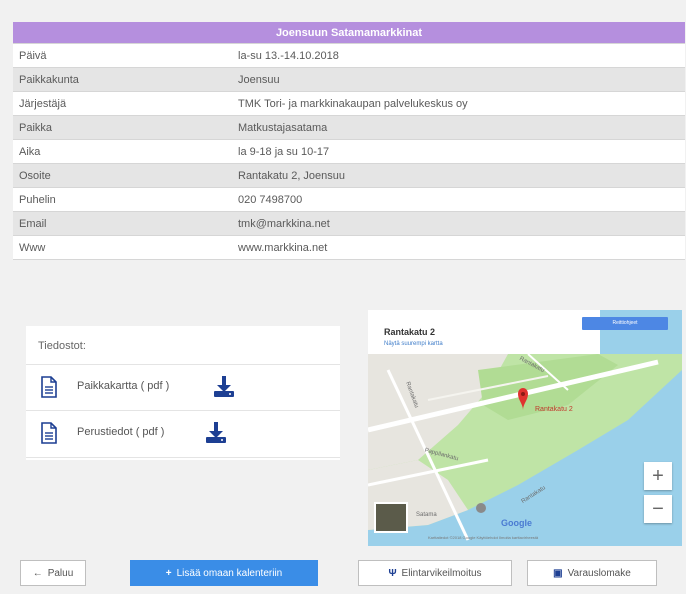  I want to click on plus-icon: +, so click(168, 573).